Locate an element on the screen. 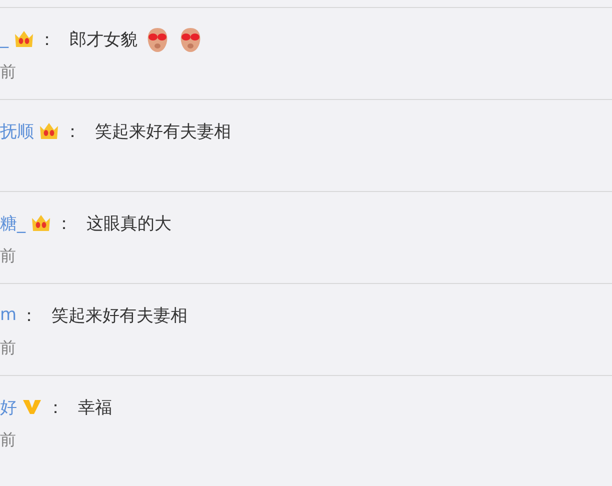  comment-text: 郎才女貌 is located at coordinates (104, 39).